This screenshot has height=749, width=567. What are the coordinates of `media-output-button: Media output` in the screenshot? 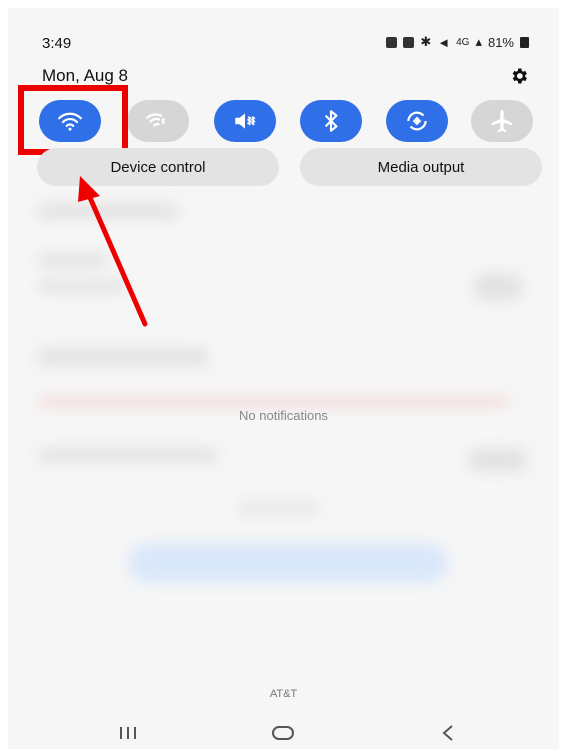 It's located at (421, 167).